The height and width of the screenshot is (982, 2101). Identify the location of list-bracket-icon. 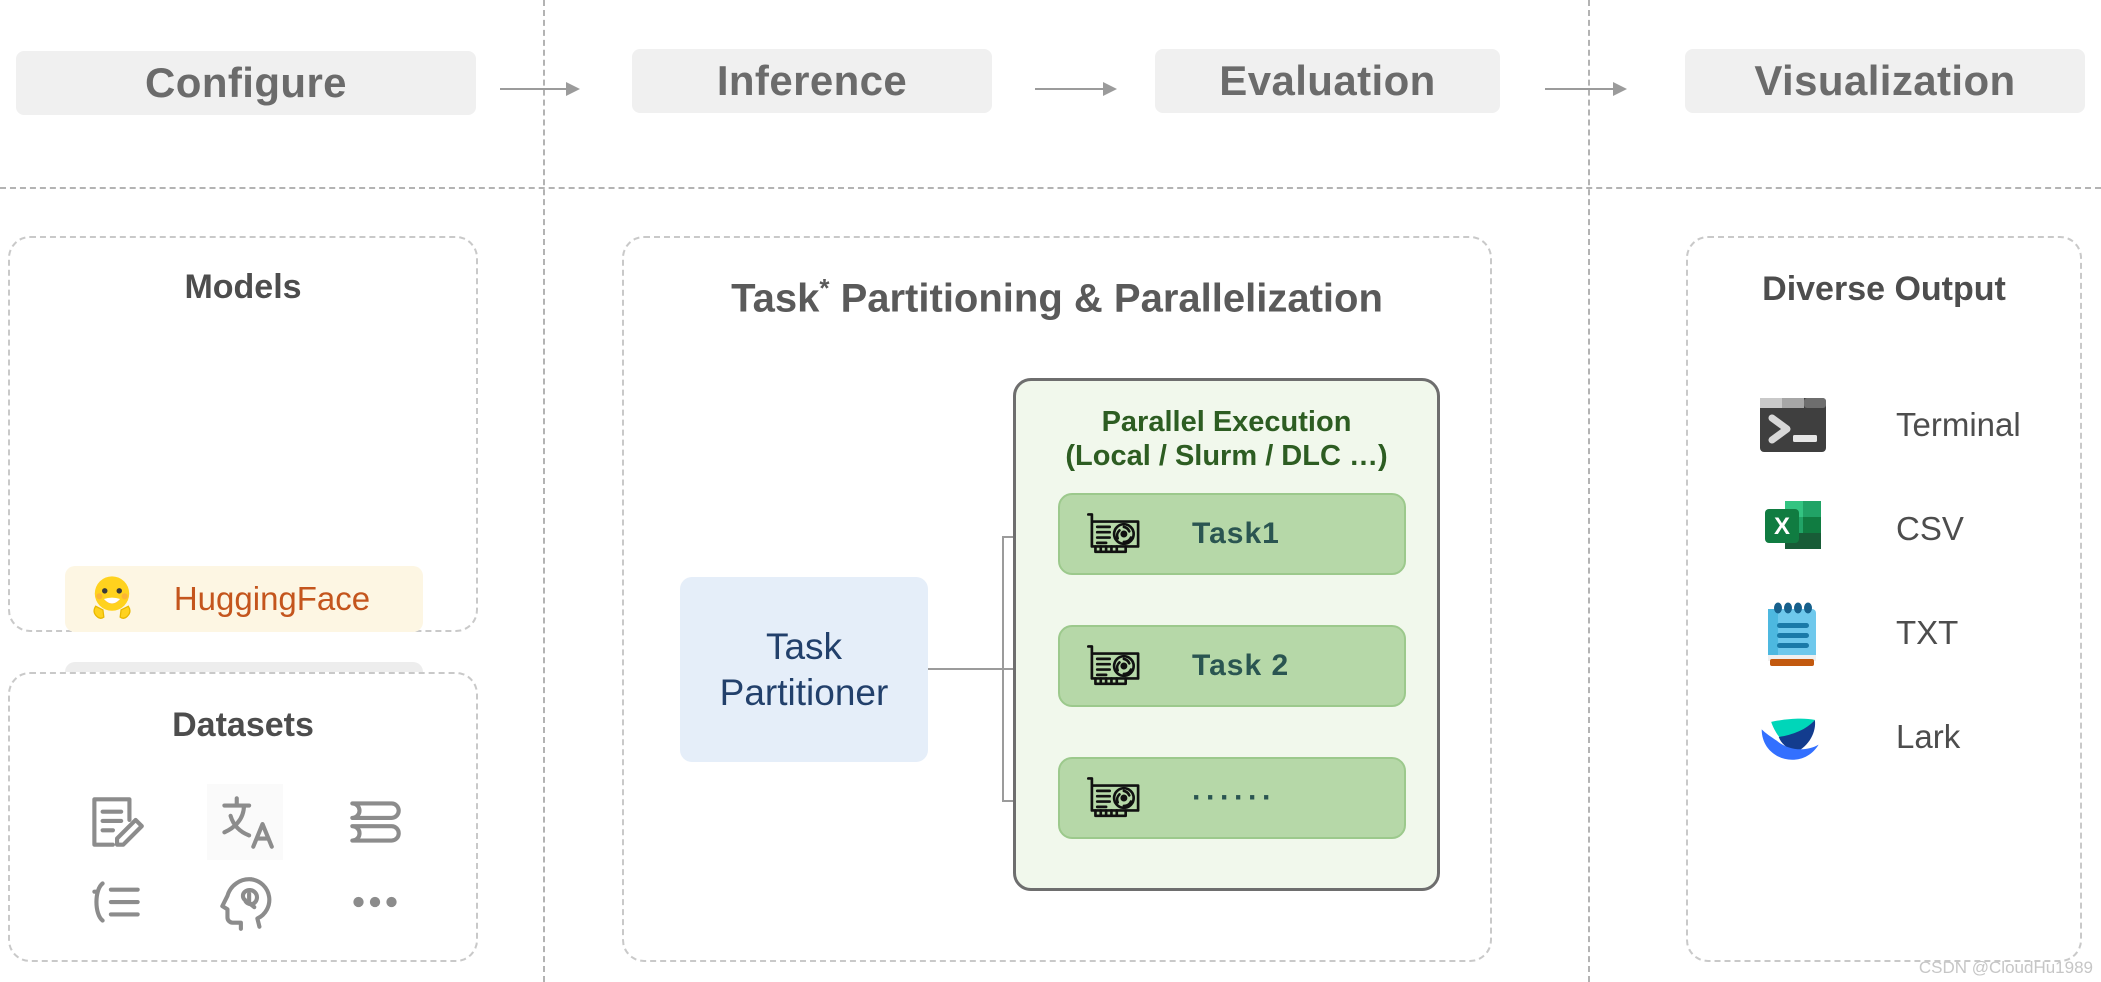
(115, 902).